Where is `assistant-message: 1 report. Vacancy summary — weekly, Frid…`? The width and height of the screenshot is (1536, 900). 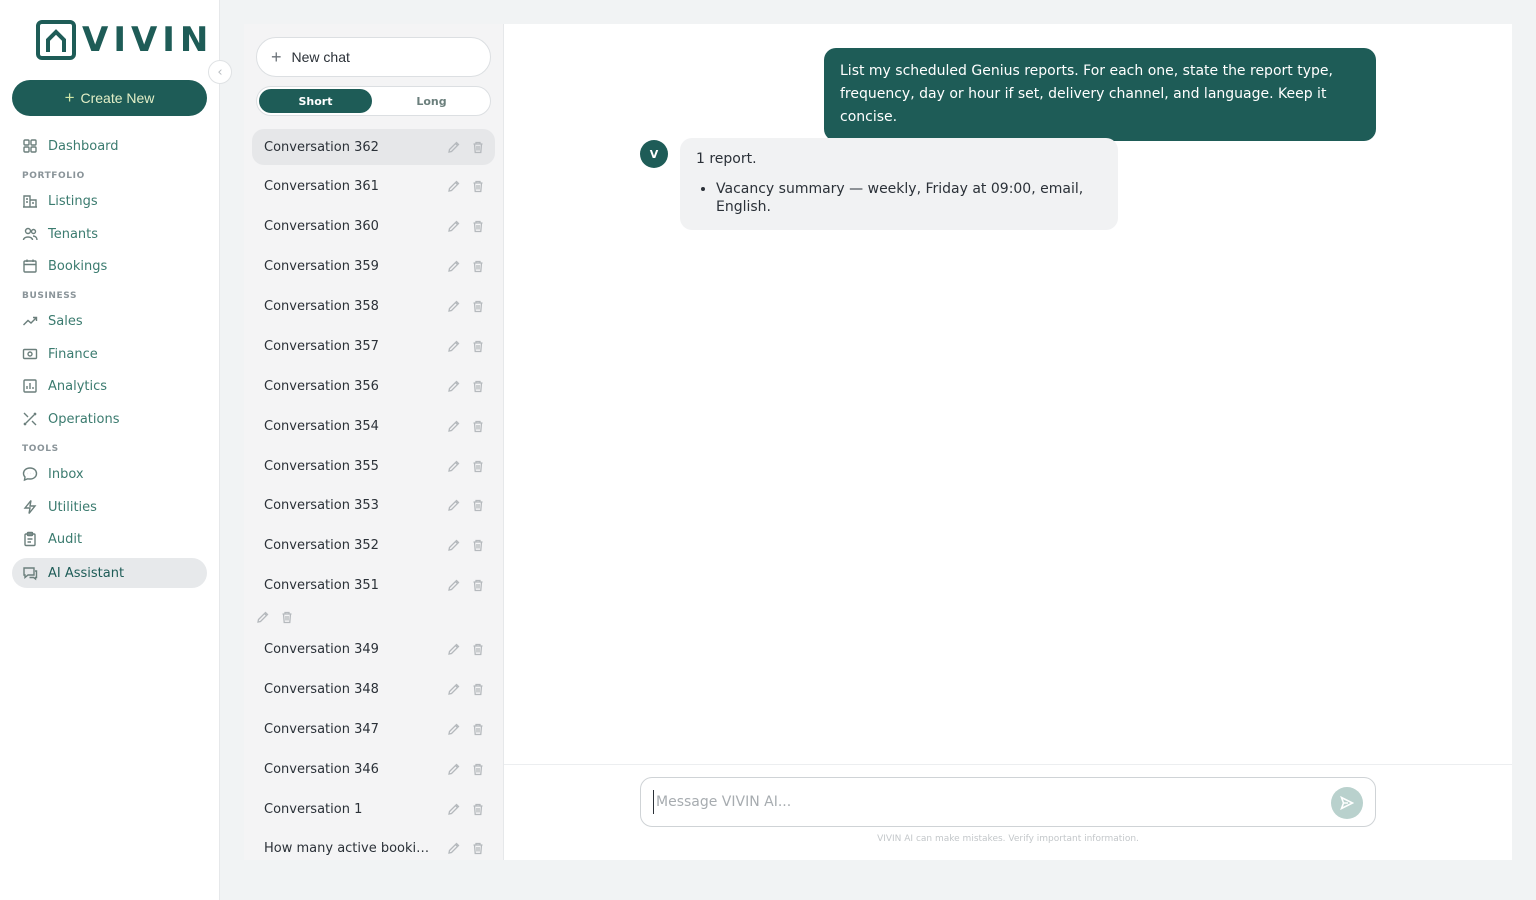 assistant-message: 1 report. Vacancy summary — weekly, Frid… is located at coordinates (899, 184).